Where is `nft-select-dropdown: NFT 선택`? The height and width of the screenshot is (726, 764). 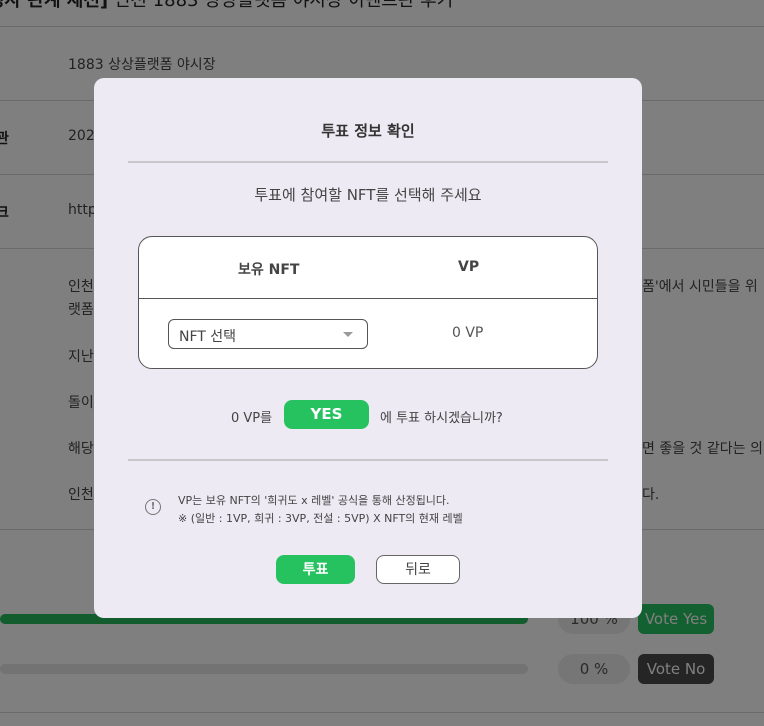 nft-select-dropdown: NFT 선택 is located at coordinates (268, 334).